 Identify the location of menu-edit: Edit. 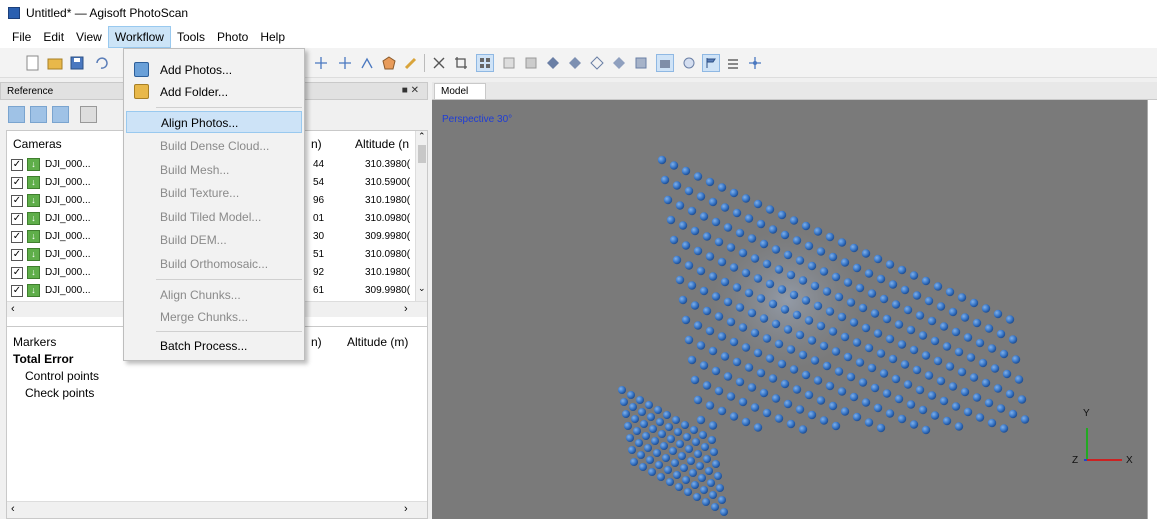
(53, 37).